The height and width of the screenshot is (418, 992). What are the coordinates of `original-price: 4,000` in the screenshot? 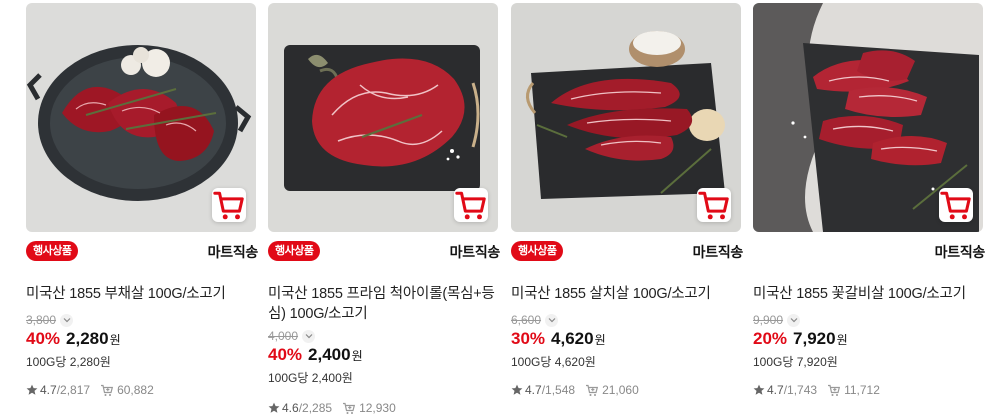 It's located at (292, 336).